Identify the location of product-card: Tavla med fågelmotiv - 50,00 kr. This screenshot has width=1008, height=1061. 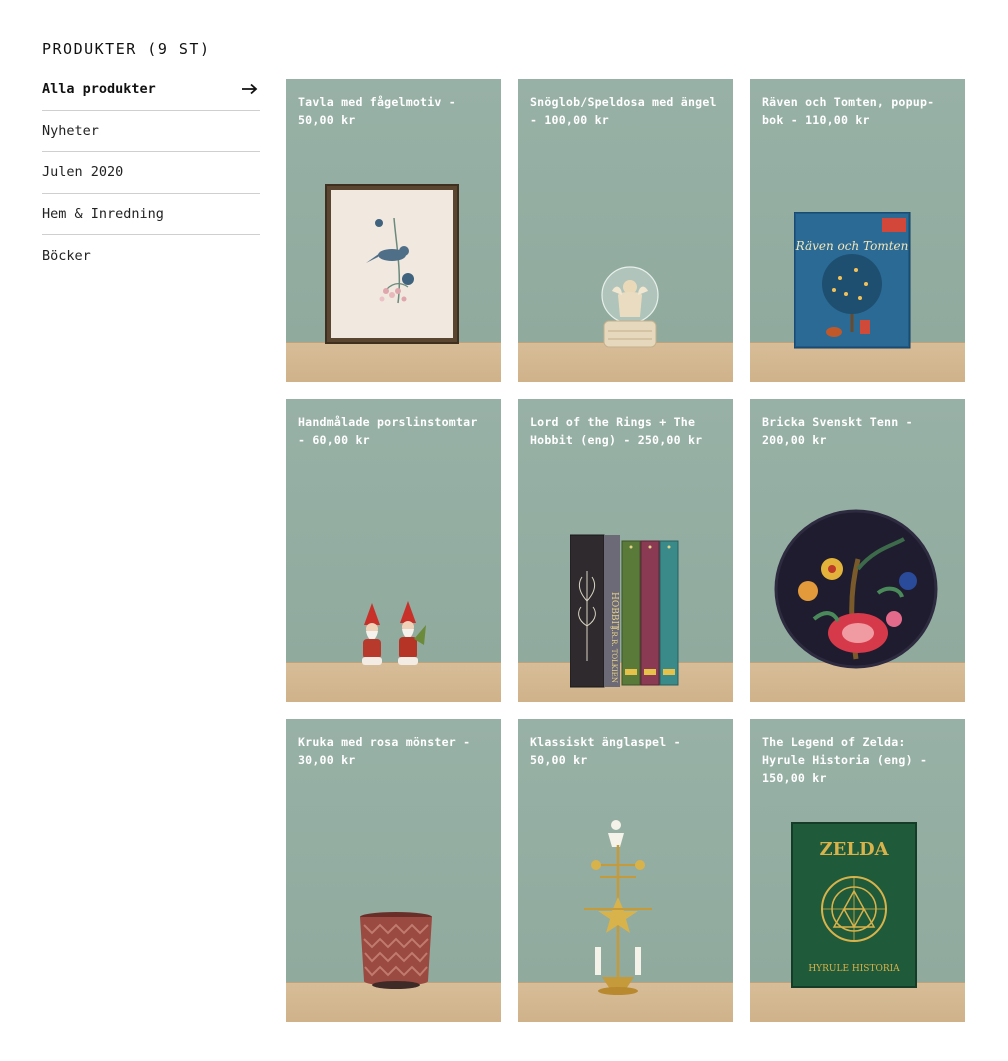
(393, 230).